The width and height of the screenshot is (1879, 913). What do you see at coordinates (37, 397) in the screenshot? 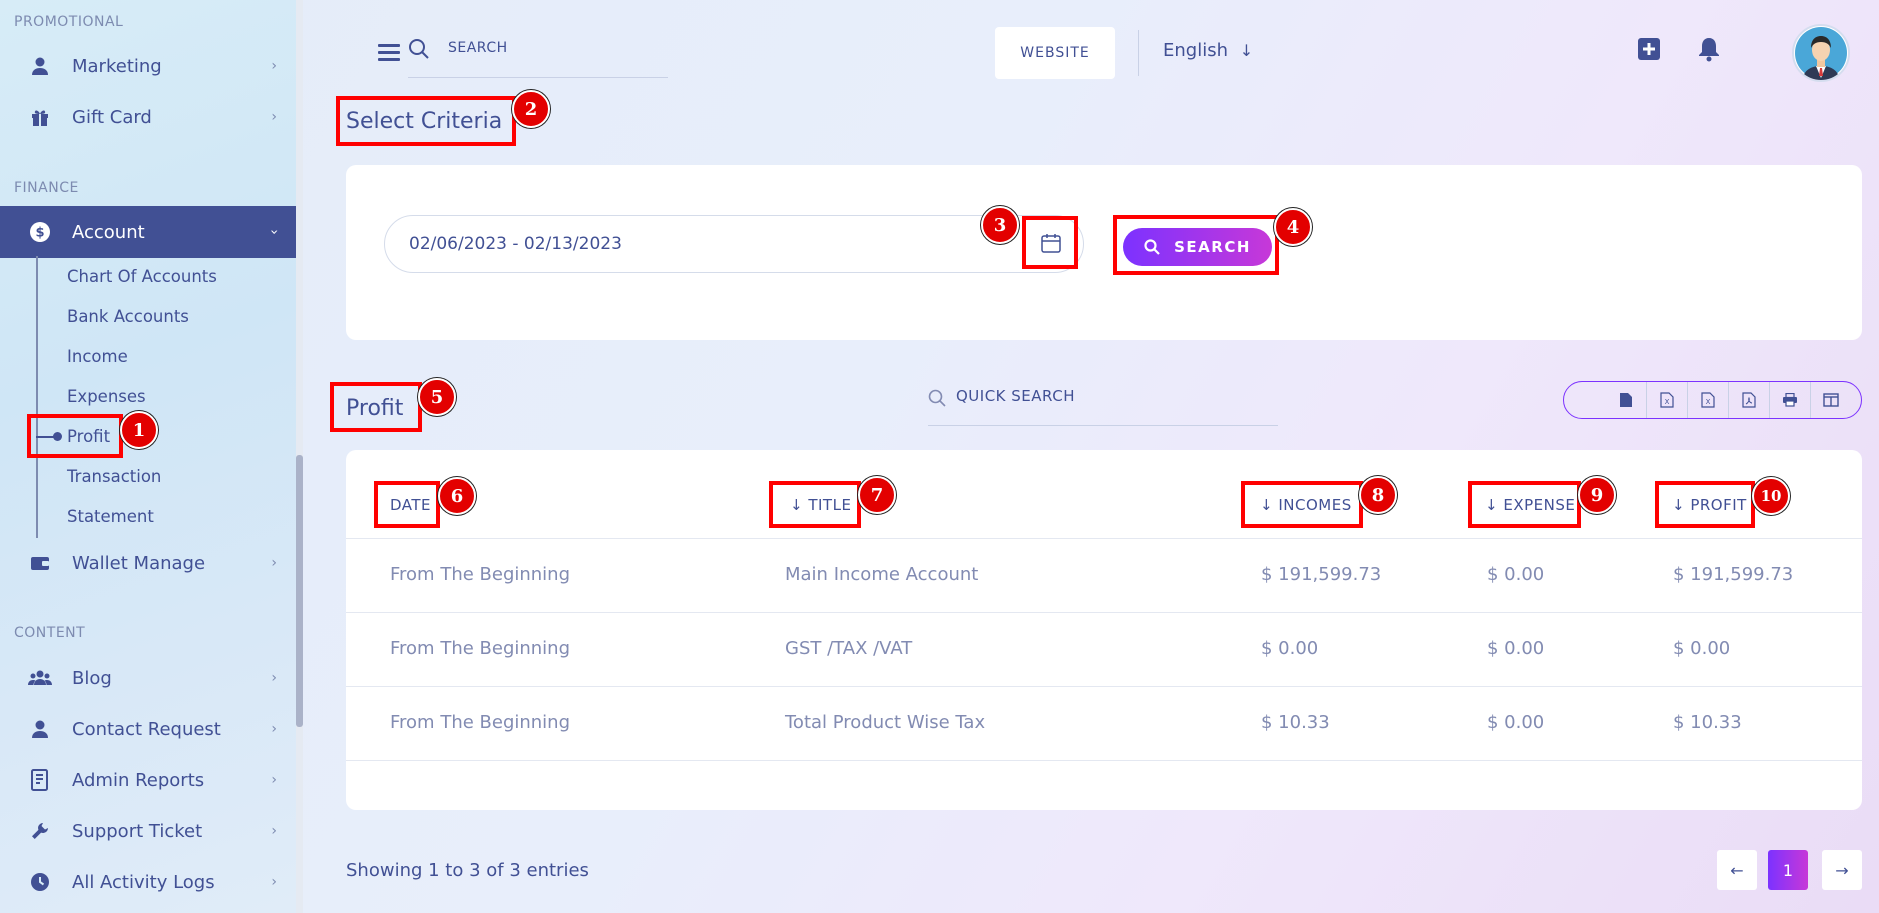
I see `submenu-line` at bounding box center [37, 397].